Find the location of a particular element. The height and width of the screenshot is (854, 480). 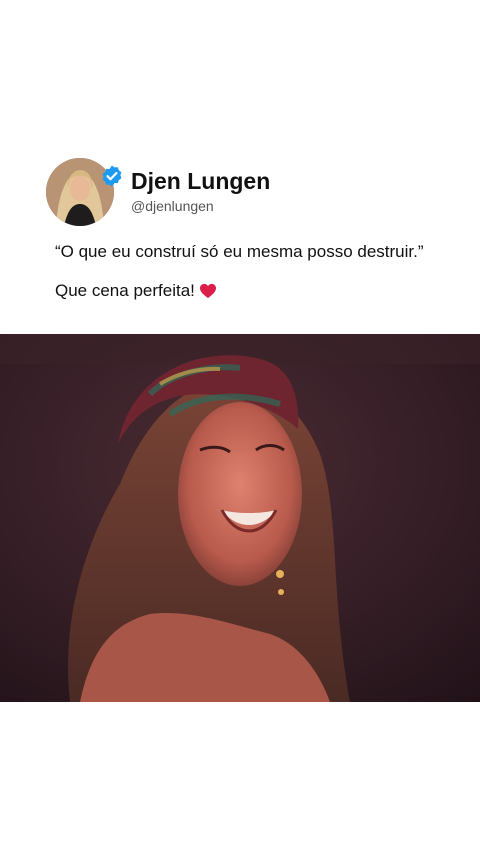

tweet-comment-text: Que cena perfeita! is located at coordinates (125, 290).